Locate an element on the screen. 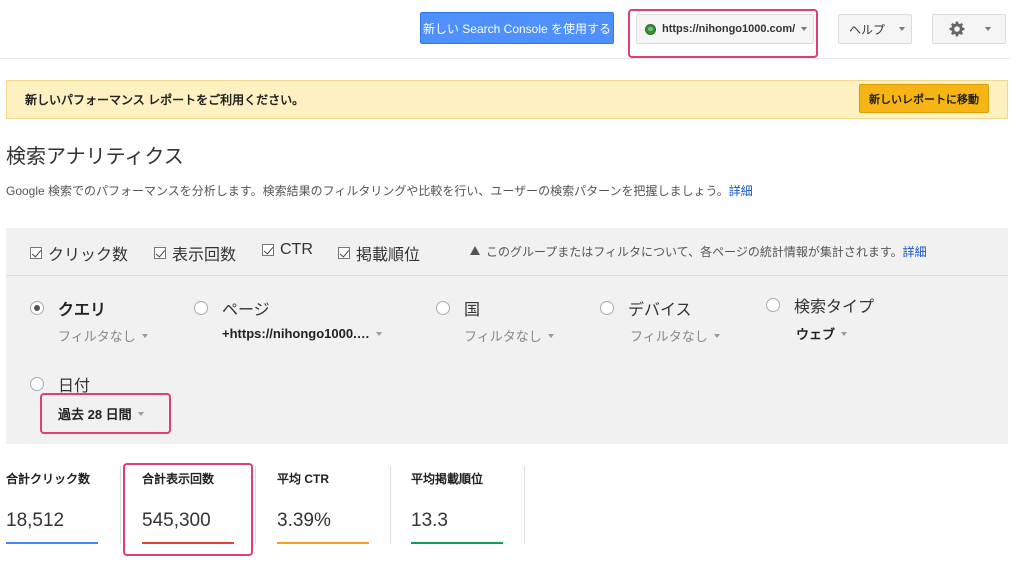 This screenshot has width=1024, height=566. radio-page: ページ is located at coordinates (232, 308).